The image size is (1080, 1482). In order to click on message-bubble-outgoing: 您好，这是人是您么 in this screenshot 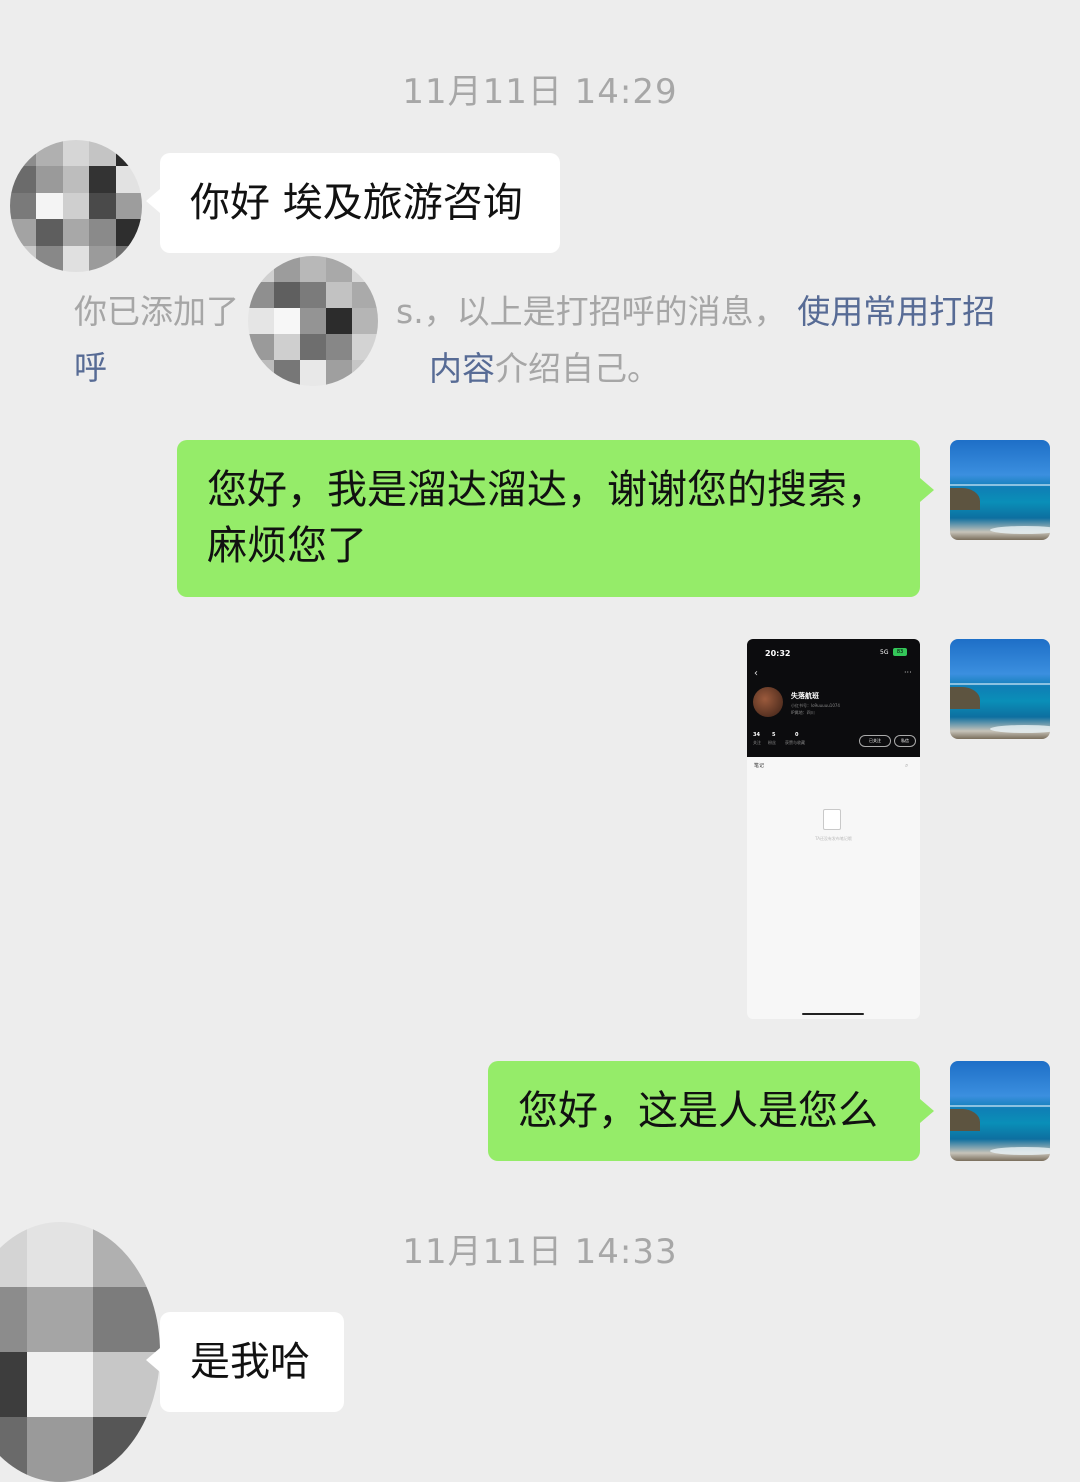, I will do `click(711, 1111)`.